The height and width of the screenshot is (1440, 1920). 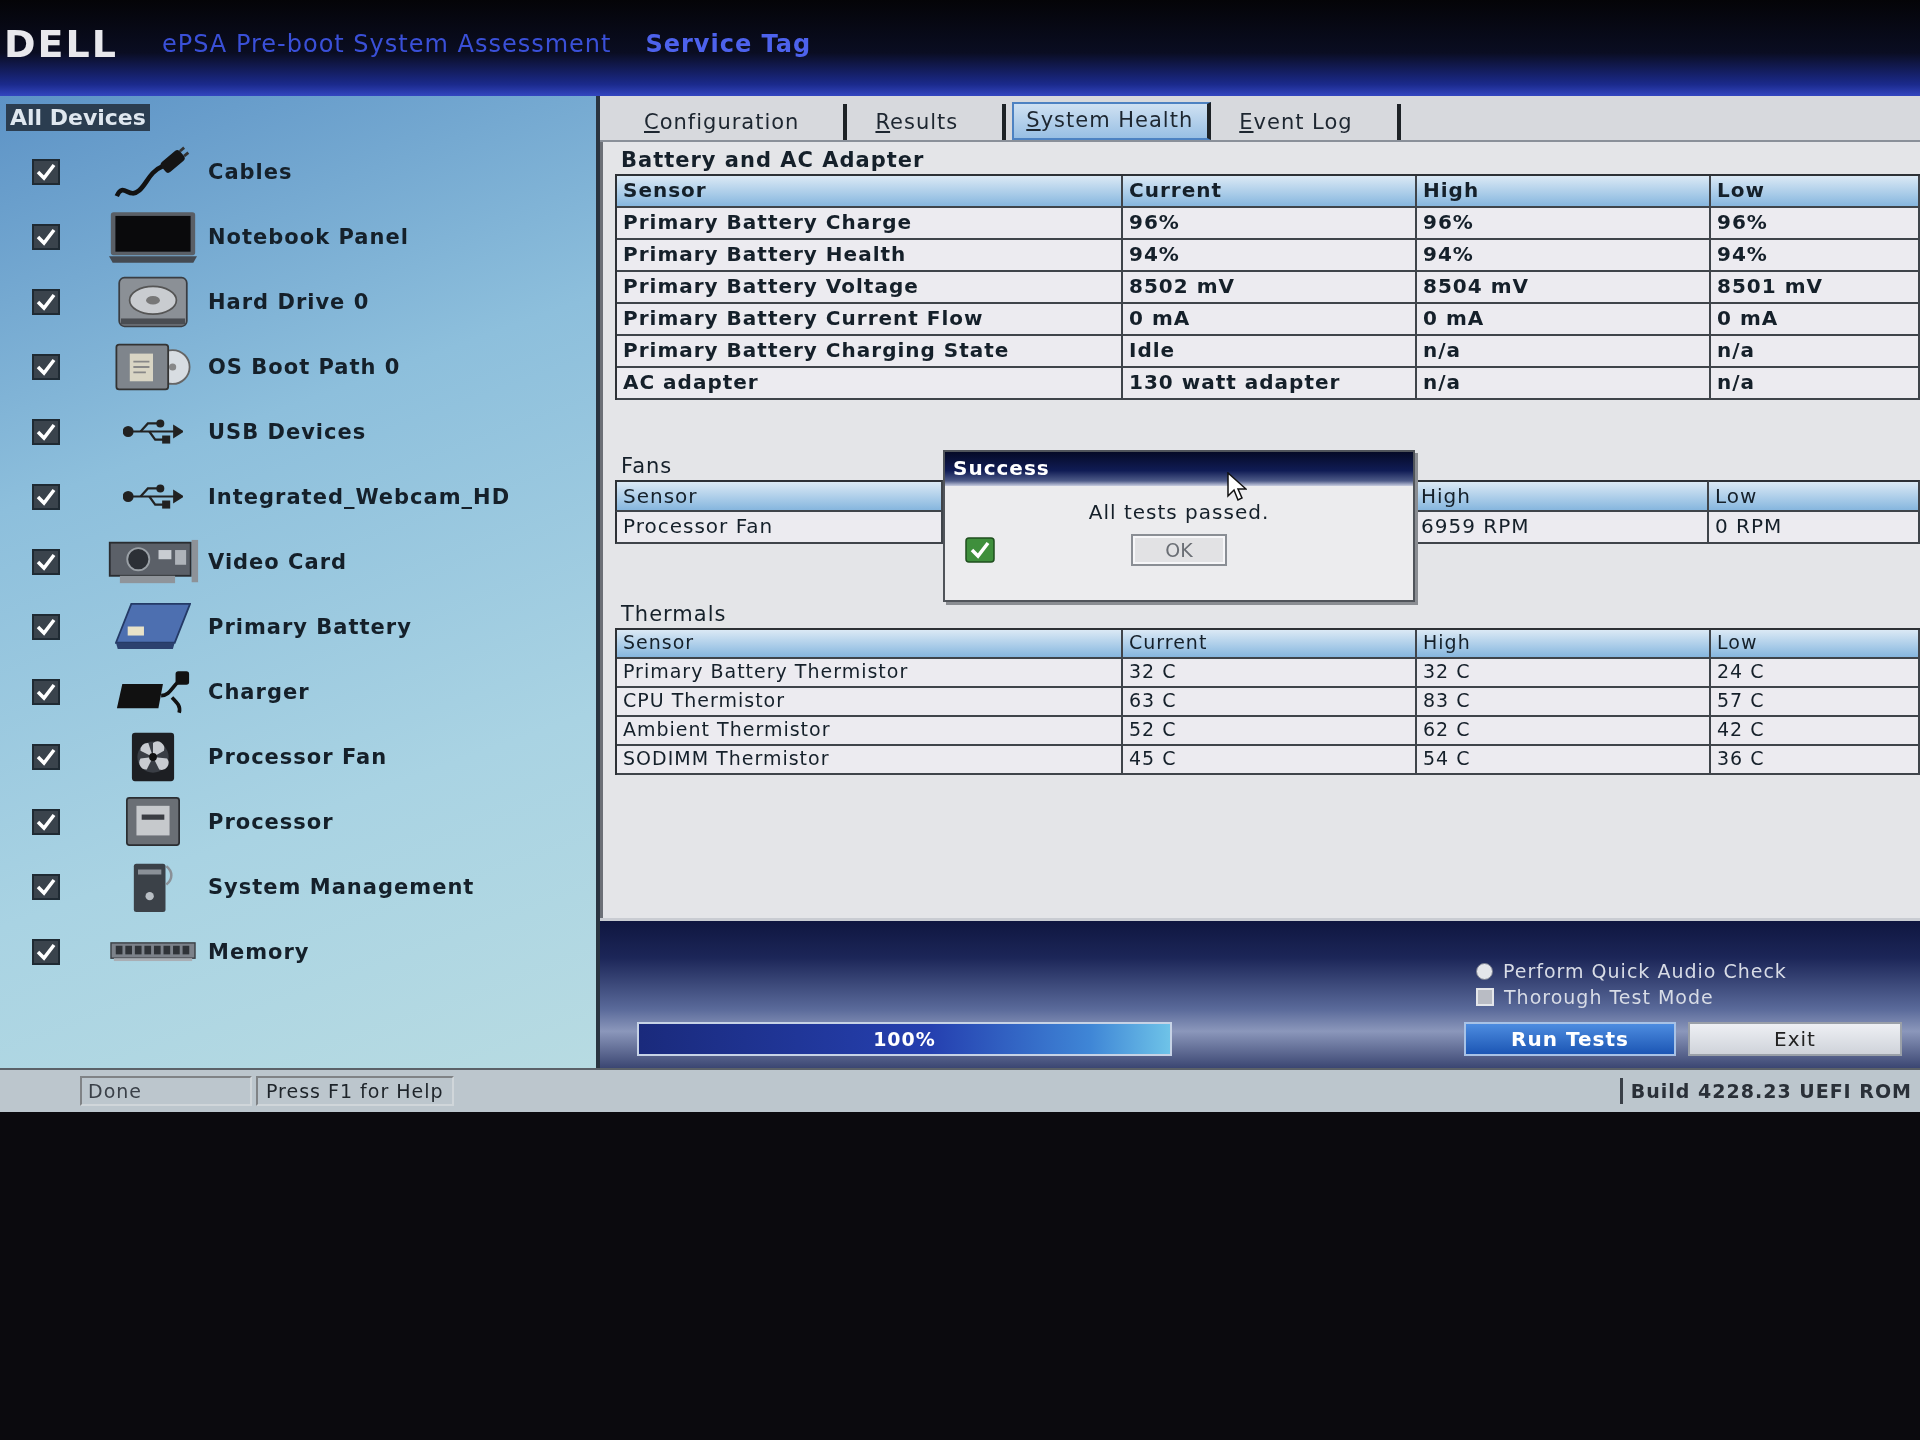 I want to click on hard-drive-icon, so click(x=153, y=301).